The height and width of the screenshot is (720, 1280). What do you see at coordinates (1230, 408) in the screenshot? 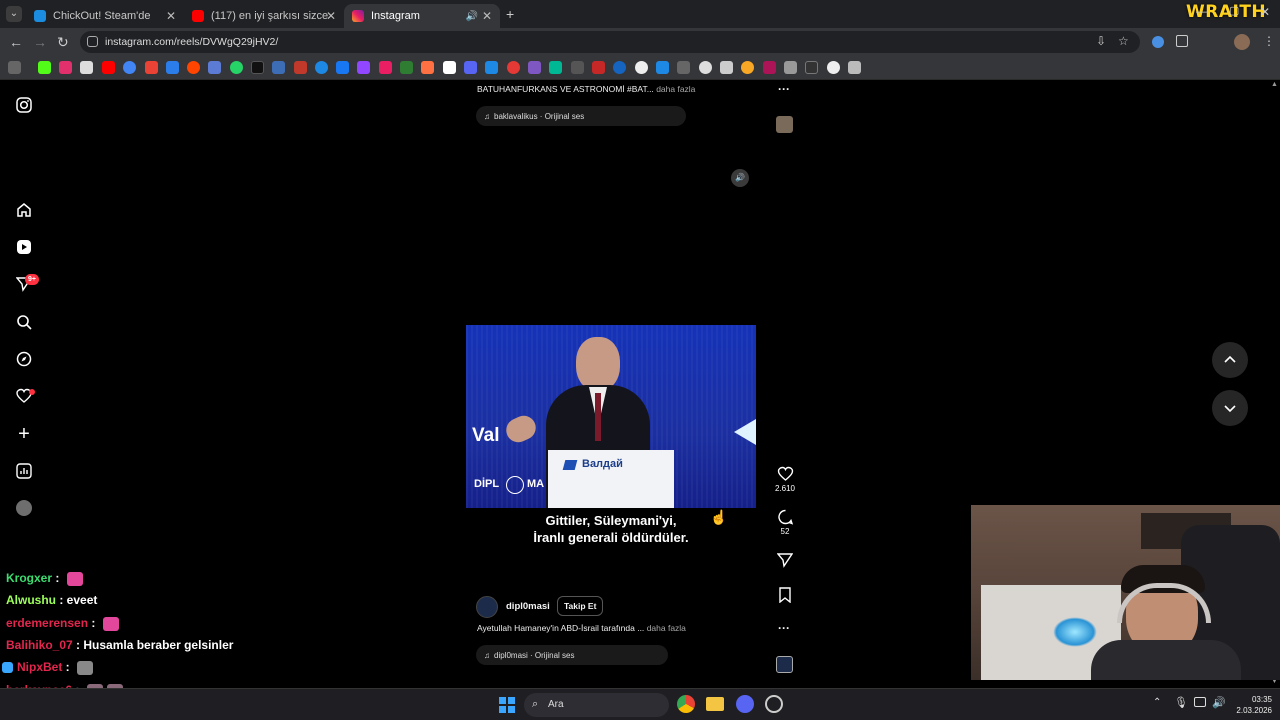
I see `next-reel-button` at bounding box center [1230, 408].